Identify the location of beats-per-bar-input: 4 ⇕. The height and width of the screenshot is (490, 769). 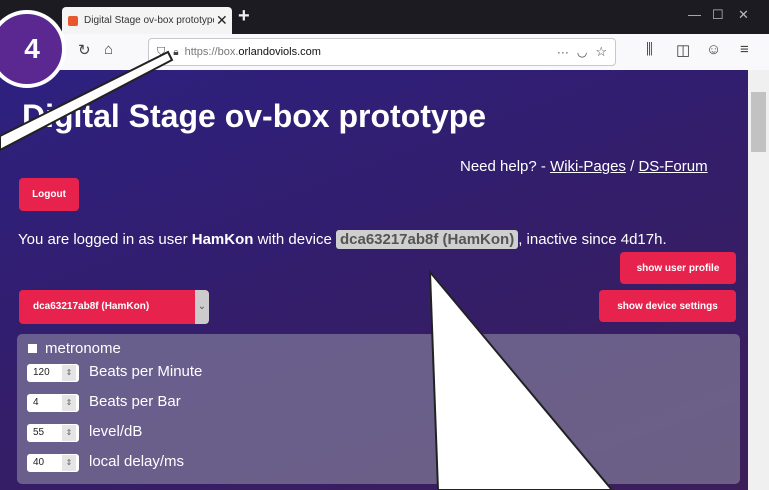
(53, 403).